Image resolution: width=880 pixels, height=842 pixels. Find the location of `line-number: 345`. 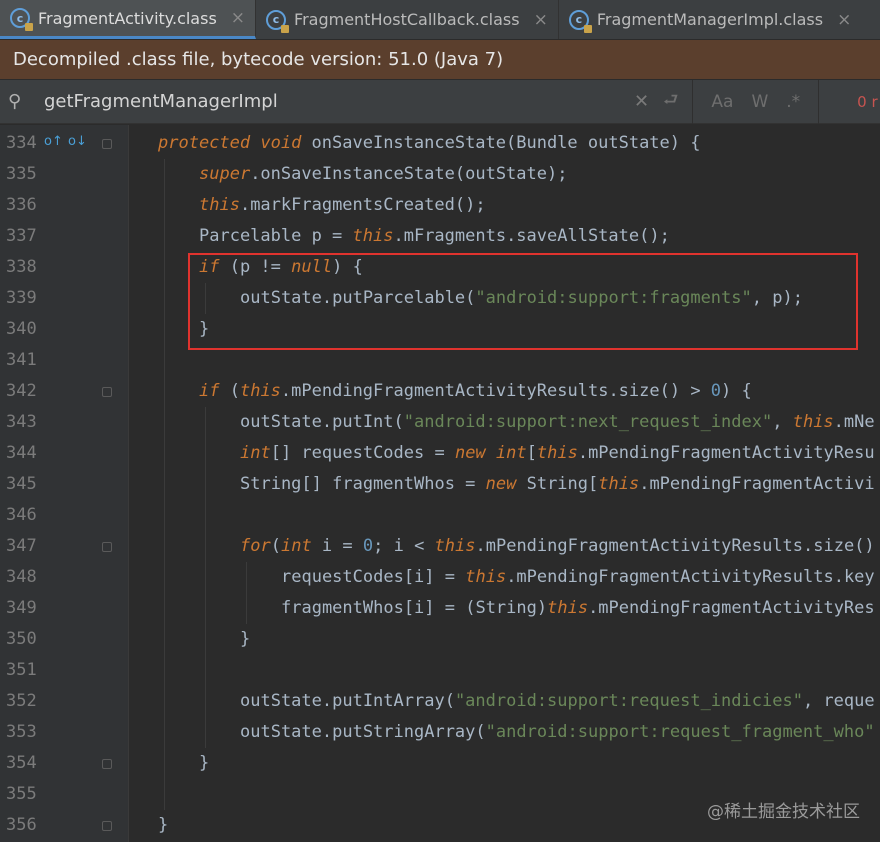

line-number: 345 is located at coordinates (21, 484).